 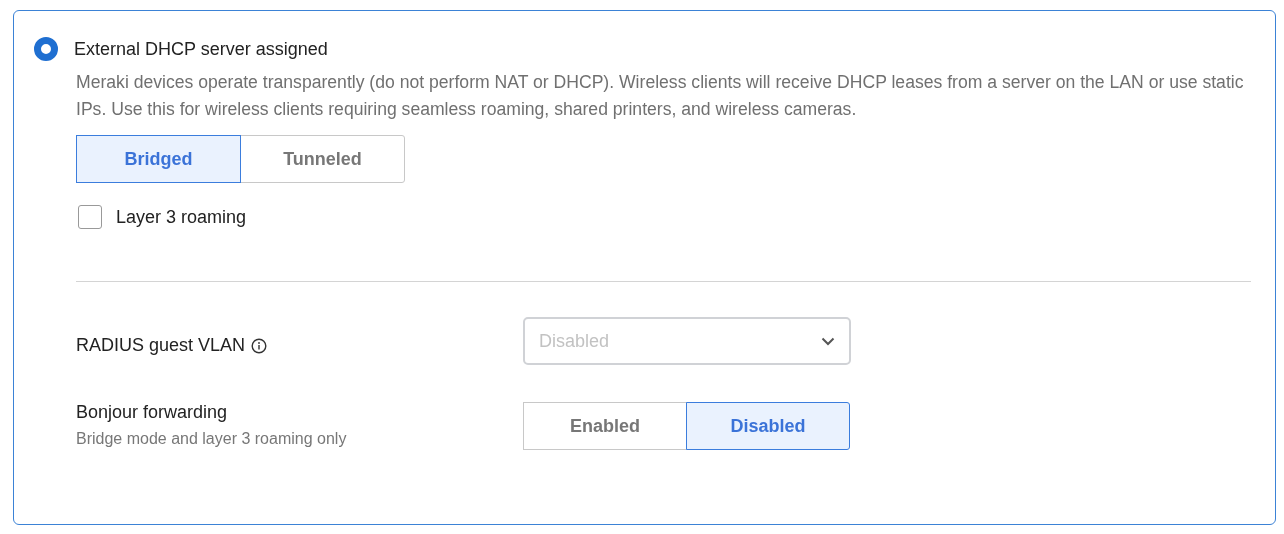 I want to click on radio-button, so click(x=46, y=49).